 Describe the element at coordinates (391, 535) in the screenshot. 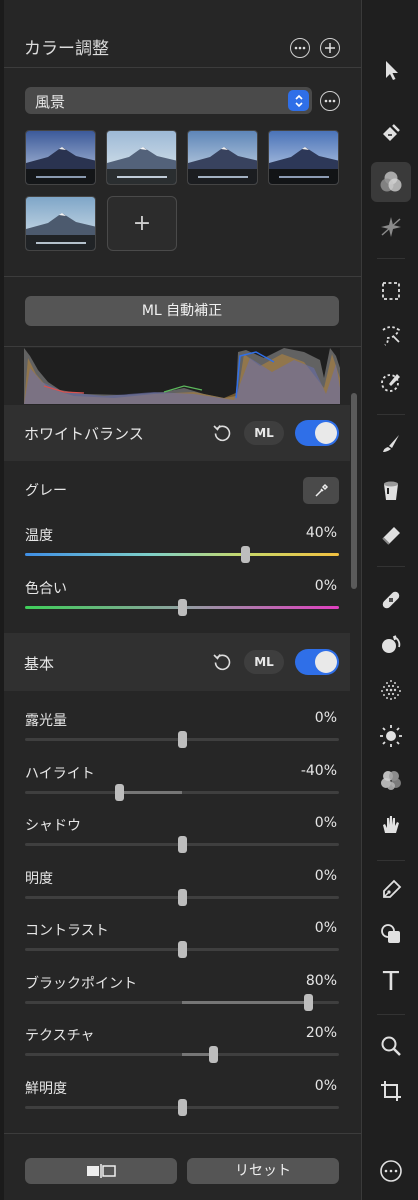

I see `eraser-icon` at that location.